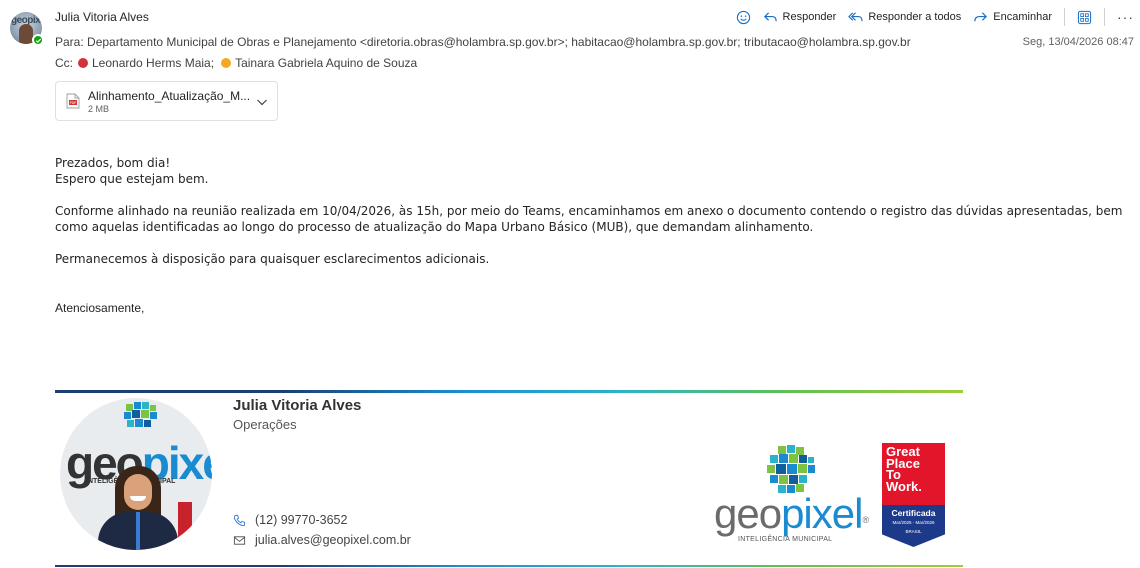 This screenshot has height=568, width=1140. Describe the element at coordinates (132, 179) in the screenshot. I see `body-line: Espero que estejam bem.` at that location.